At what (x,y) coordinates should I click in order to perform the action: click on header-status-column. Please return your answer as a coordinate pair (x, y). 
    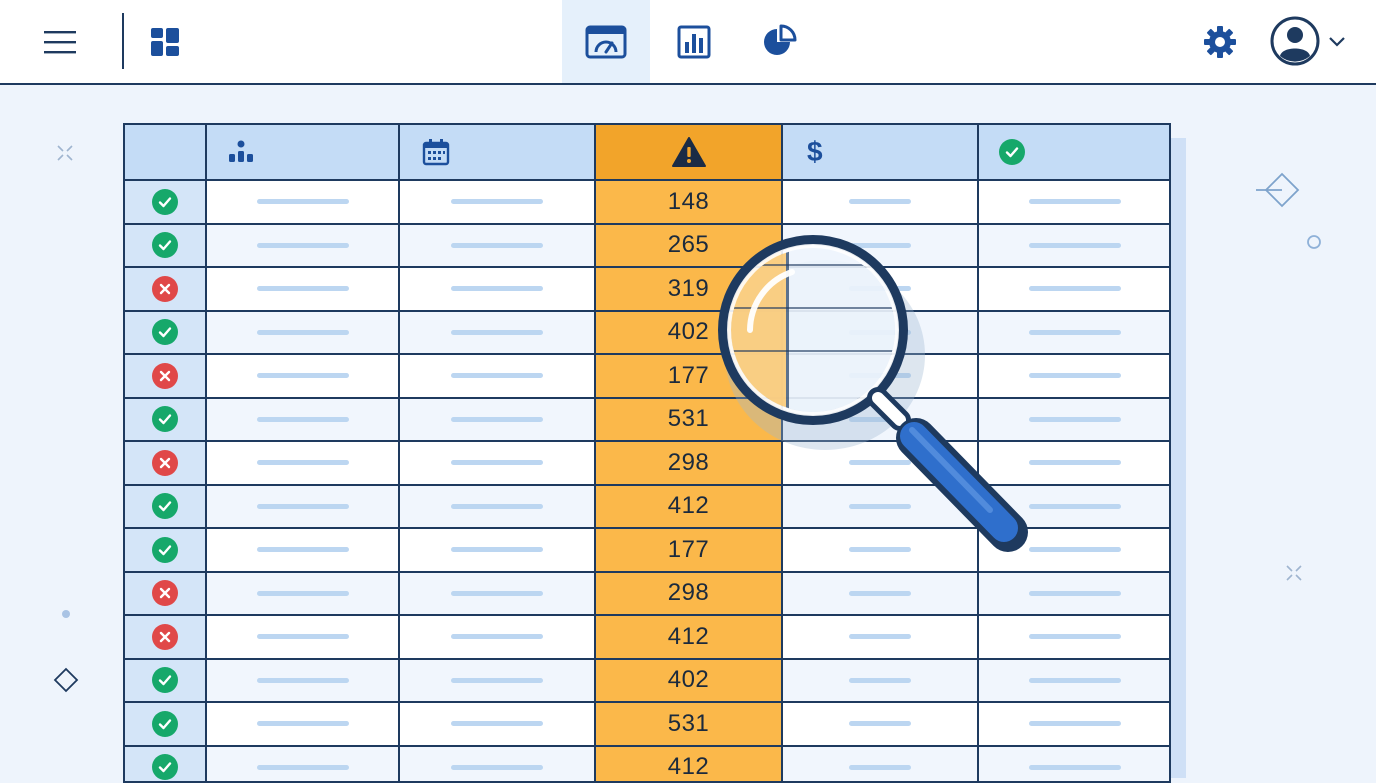
    Looking at the image, I should click on (166, 152).